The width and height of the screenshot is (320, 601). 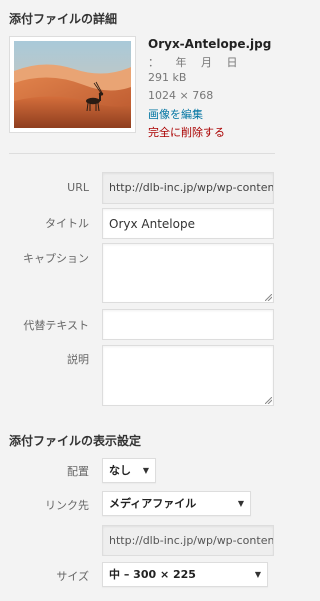 I want to click on description-label: 説明, so click(x=78, y=359).